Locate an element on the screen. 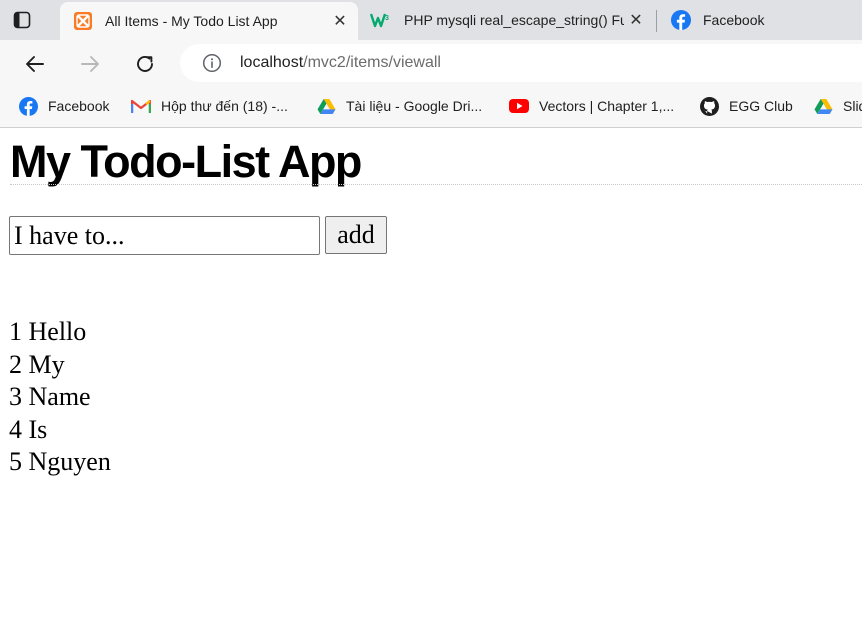 This screenshot has height=622, width=862. list-item: 1 Hello is located at coordinates (60, 332).